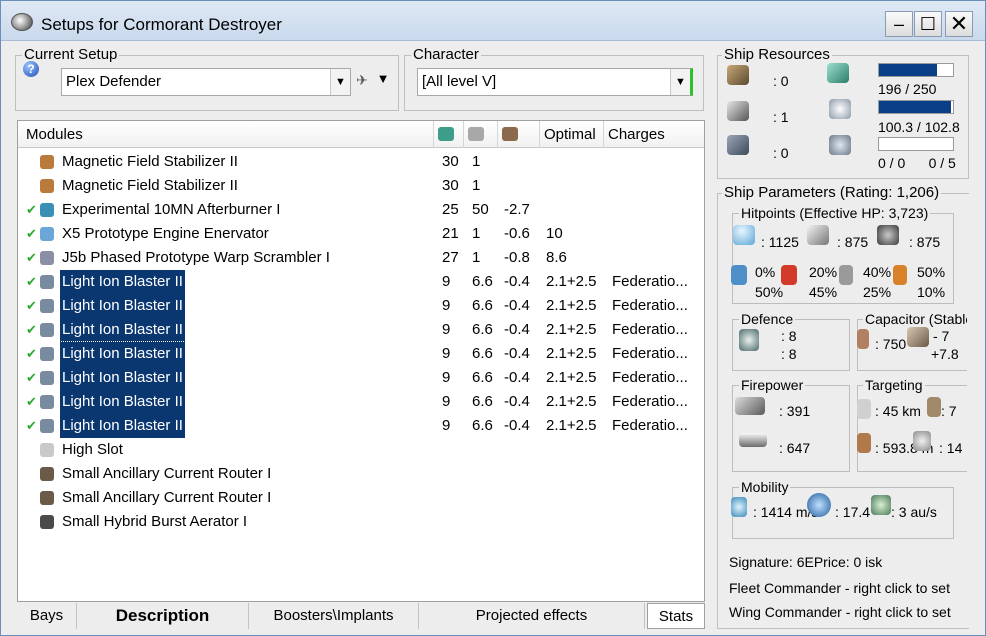 The width and height of the screenshot is (986, 636). Describe the element at coordinates (832, 192) in the screenshot. I see `ship-parameters-label: Ship Parameters (Rating: 1,206)` at that location.